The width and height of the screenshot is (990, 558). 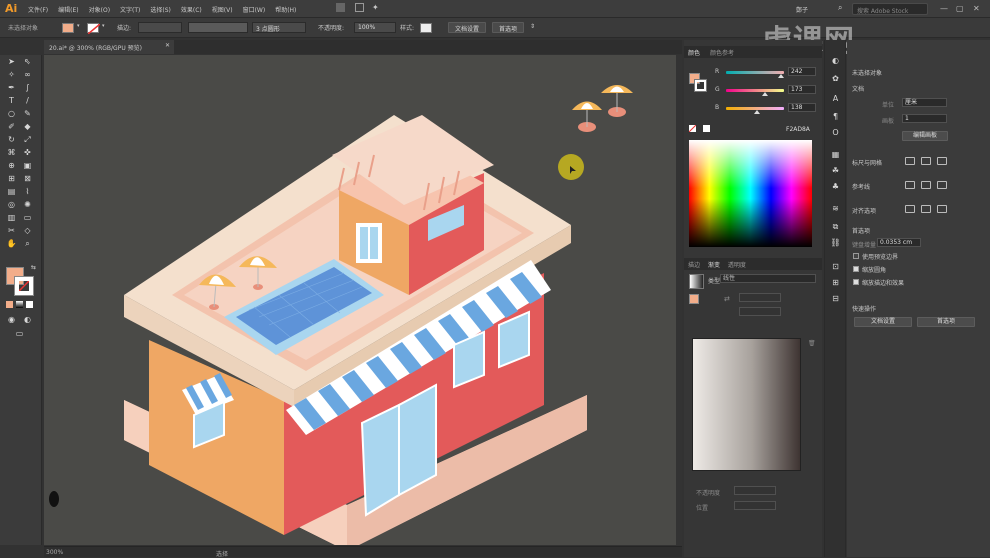 I want to click on quick-preferences-button: 首选项, so click(x=946, y=322).